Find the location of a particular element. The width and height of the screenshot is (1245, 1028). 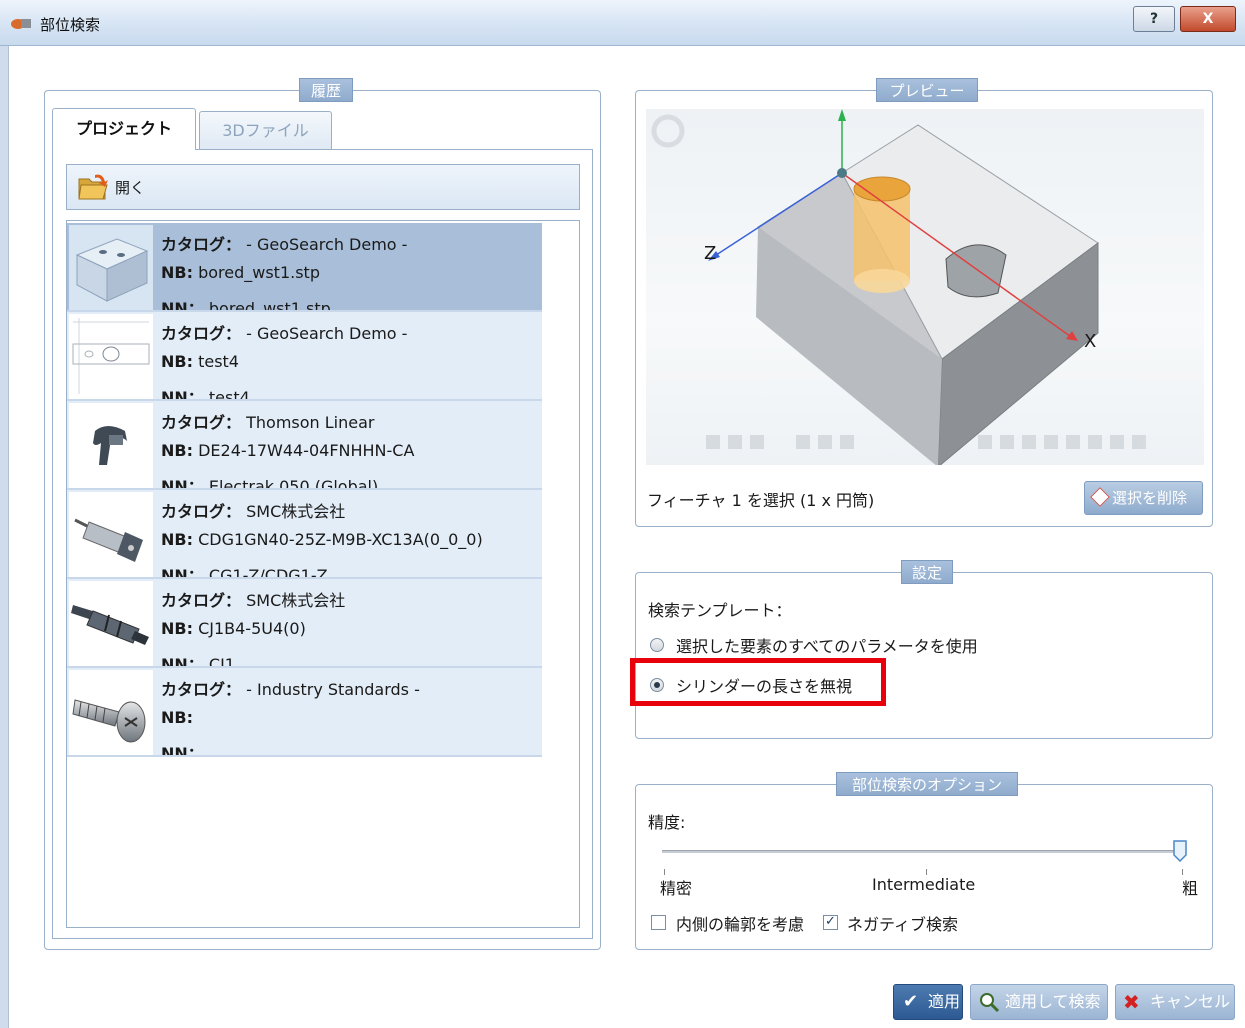

history-legend: 履歴 is located at coordinates (326, 90).